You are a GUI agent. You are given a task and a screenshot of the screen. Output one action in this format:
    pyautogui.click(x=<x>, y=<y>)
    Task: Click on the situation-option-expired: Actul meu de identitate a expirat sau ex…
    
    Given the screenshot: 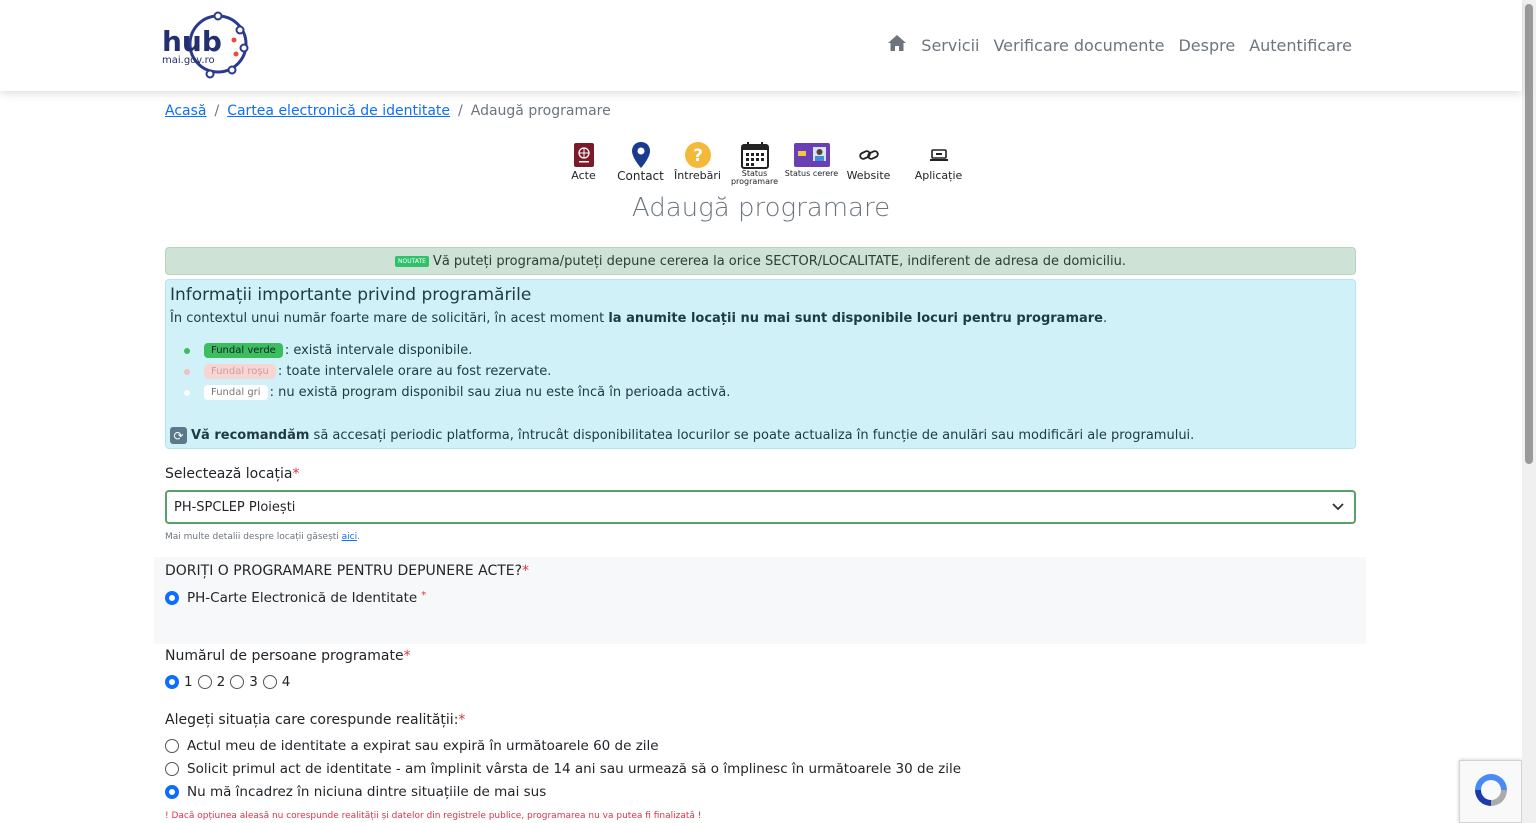 What is the action you would take?
    pyautogui.click(x=412, y=746)
    